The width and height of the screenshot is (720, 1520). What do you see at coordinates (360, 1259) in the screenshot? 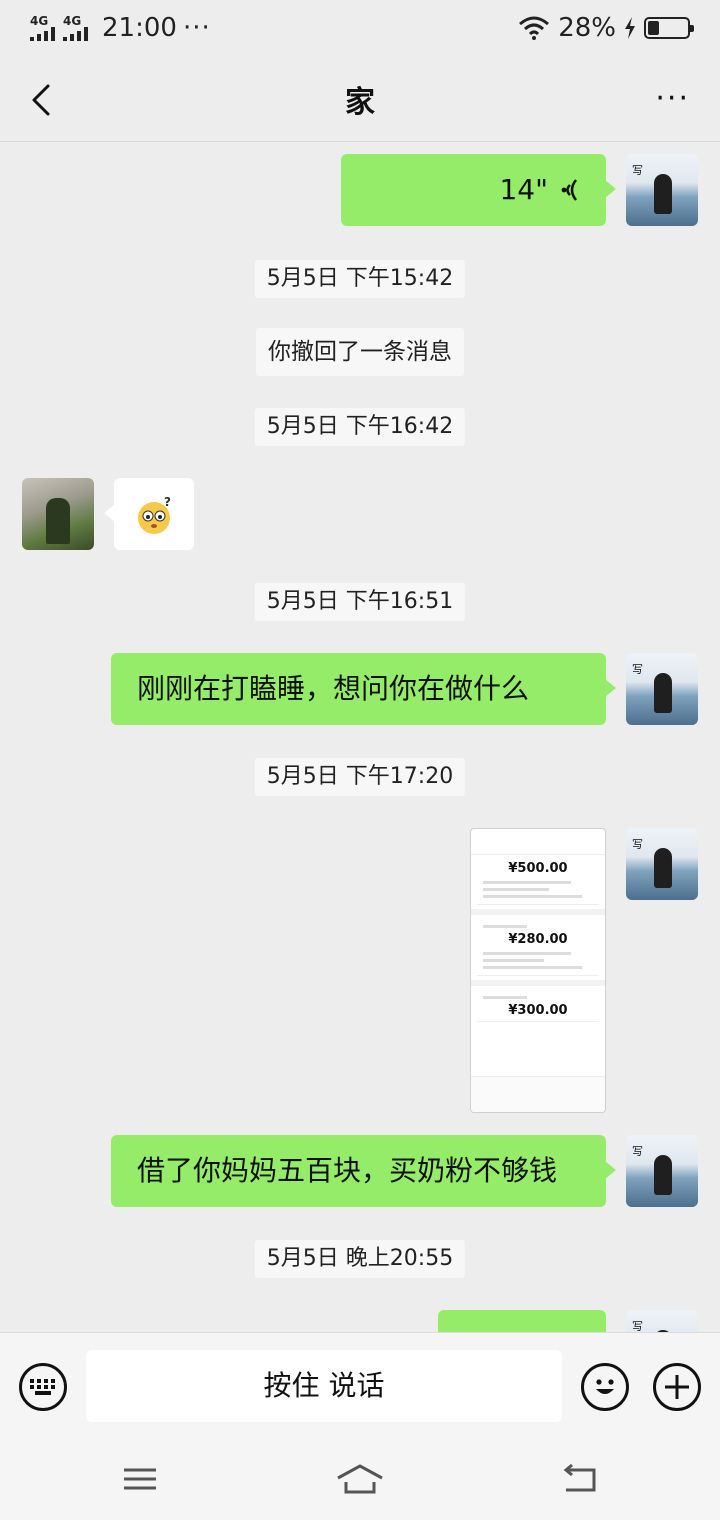
I see `timestamp: 5月5日 晚上20:55` at bounding box center [360, 1259].